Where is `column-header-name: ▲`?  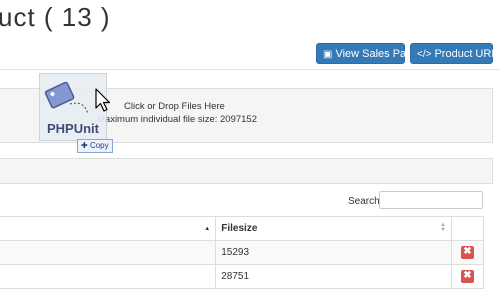 column-header-name: ▲ is located at coordinates (108, 228).